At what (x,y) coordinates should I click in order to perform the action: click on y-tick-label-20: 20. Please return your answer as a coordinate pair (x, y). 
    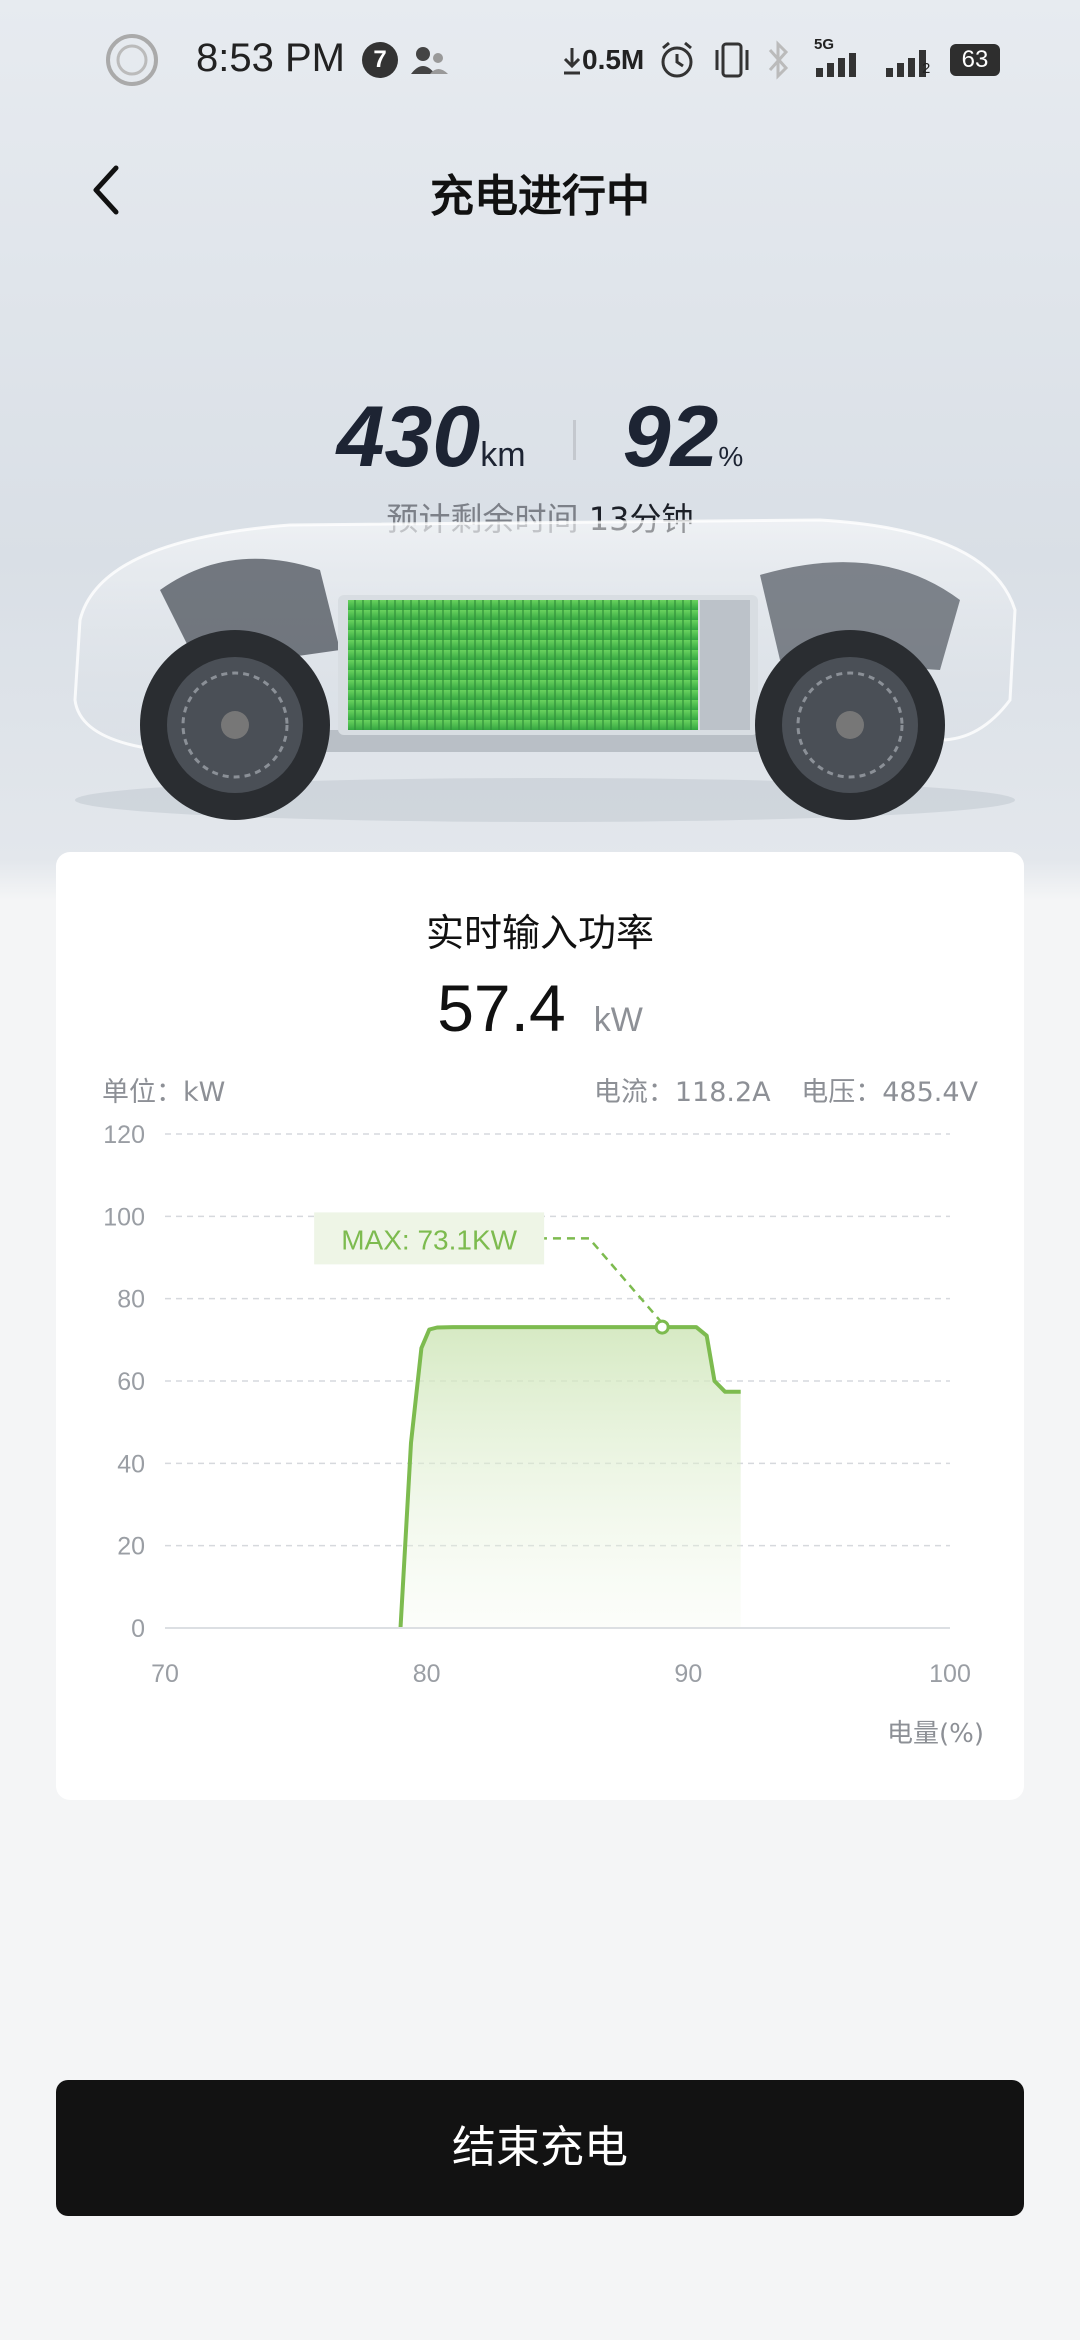
    Looking at the image, I should click on (131, 1547).